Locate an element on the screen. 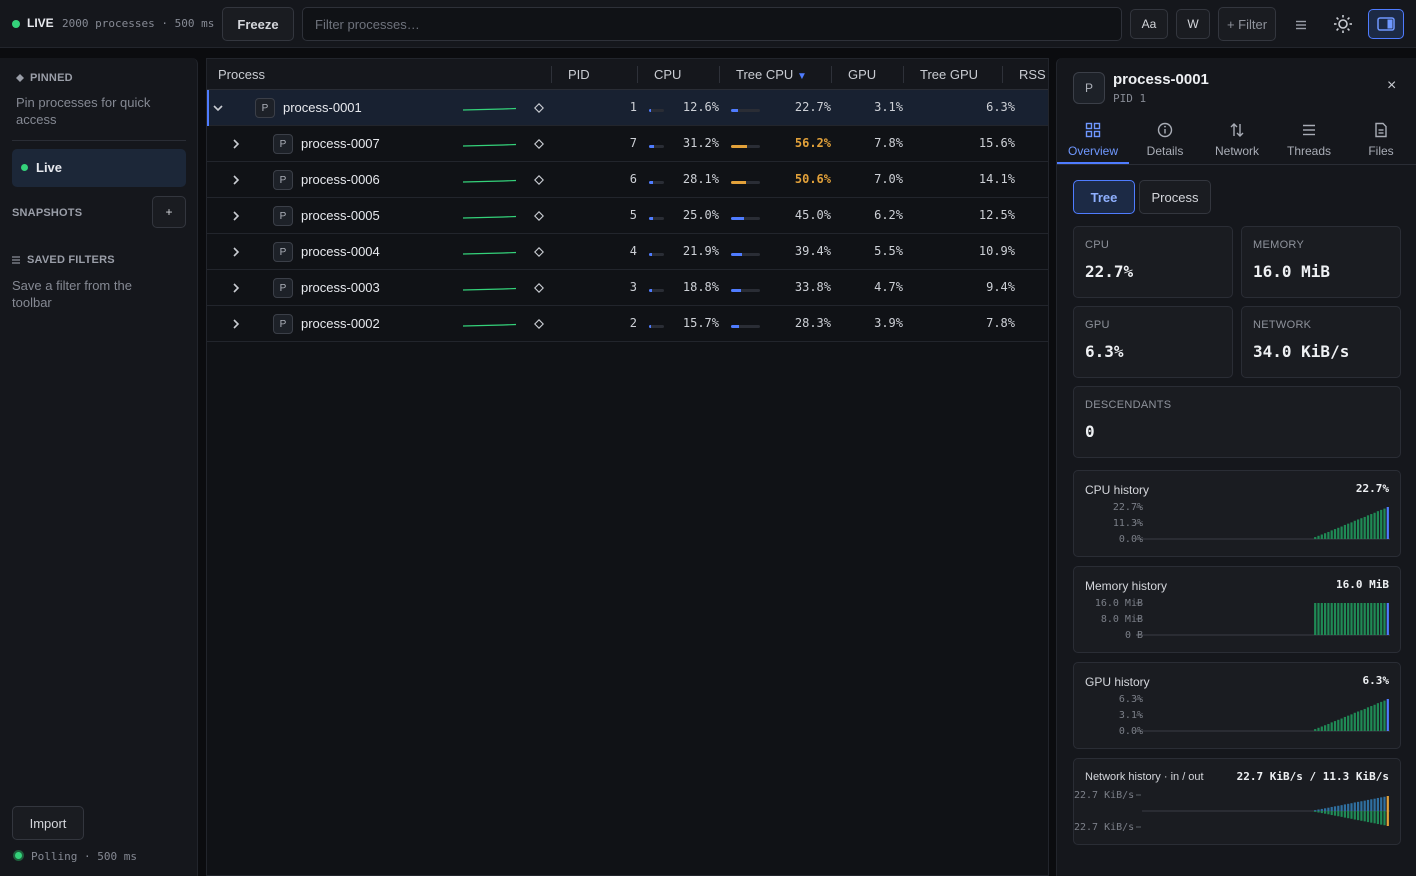 Image resolution: width=1416 pixels, height=876 pixels. columns-menu-button is located at coordinates (1301, 25).